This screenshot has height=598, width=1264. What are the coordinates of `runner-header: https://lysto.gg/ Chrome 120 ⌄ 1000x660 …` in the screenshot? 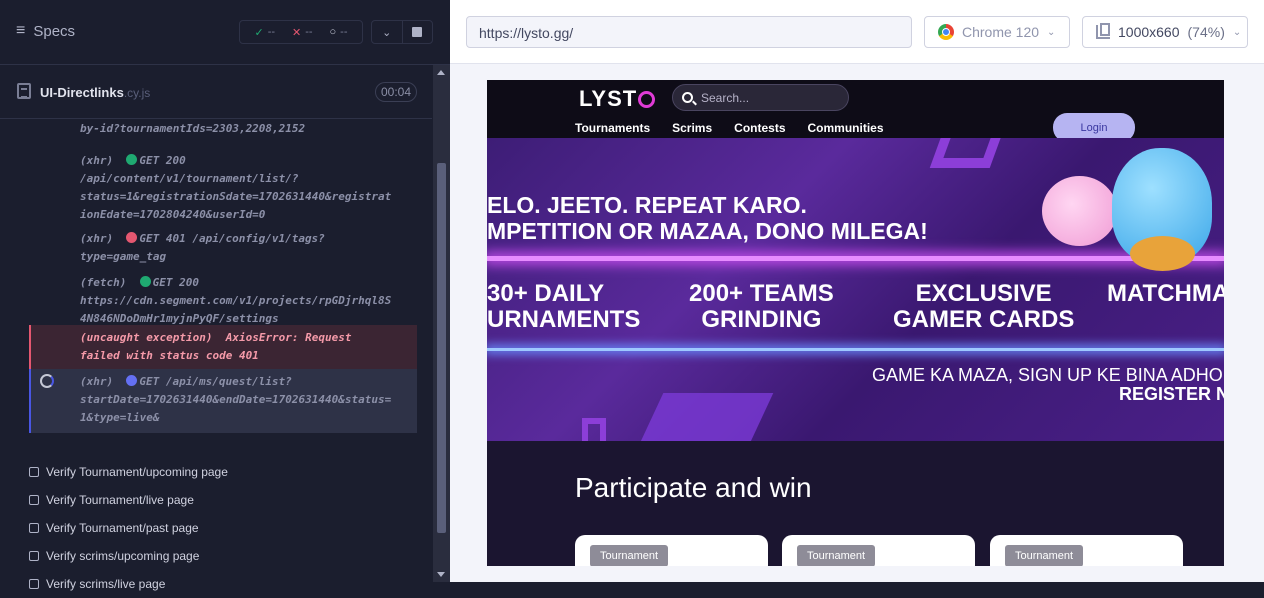 It's located at (857, 32).